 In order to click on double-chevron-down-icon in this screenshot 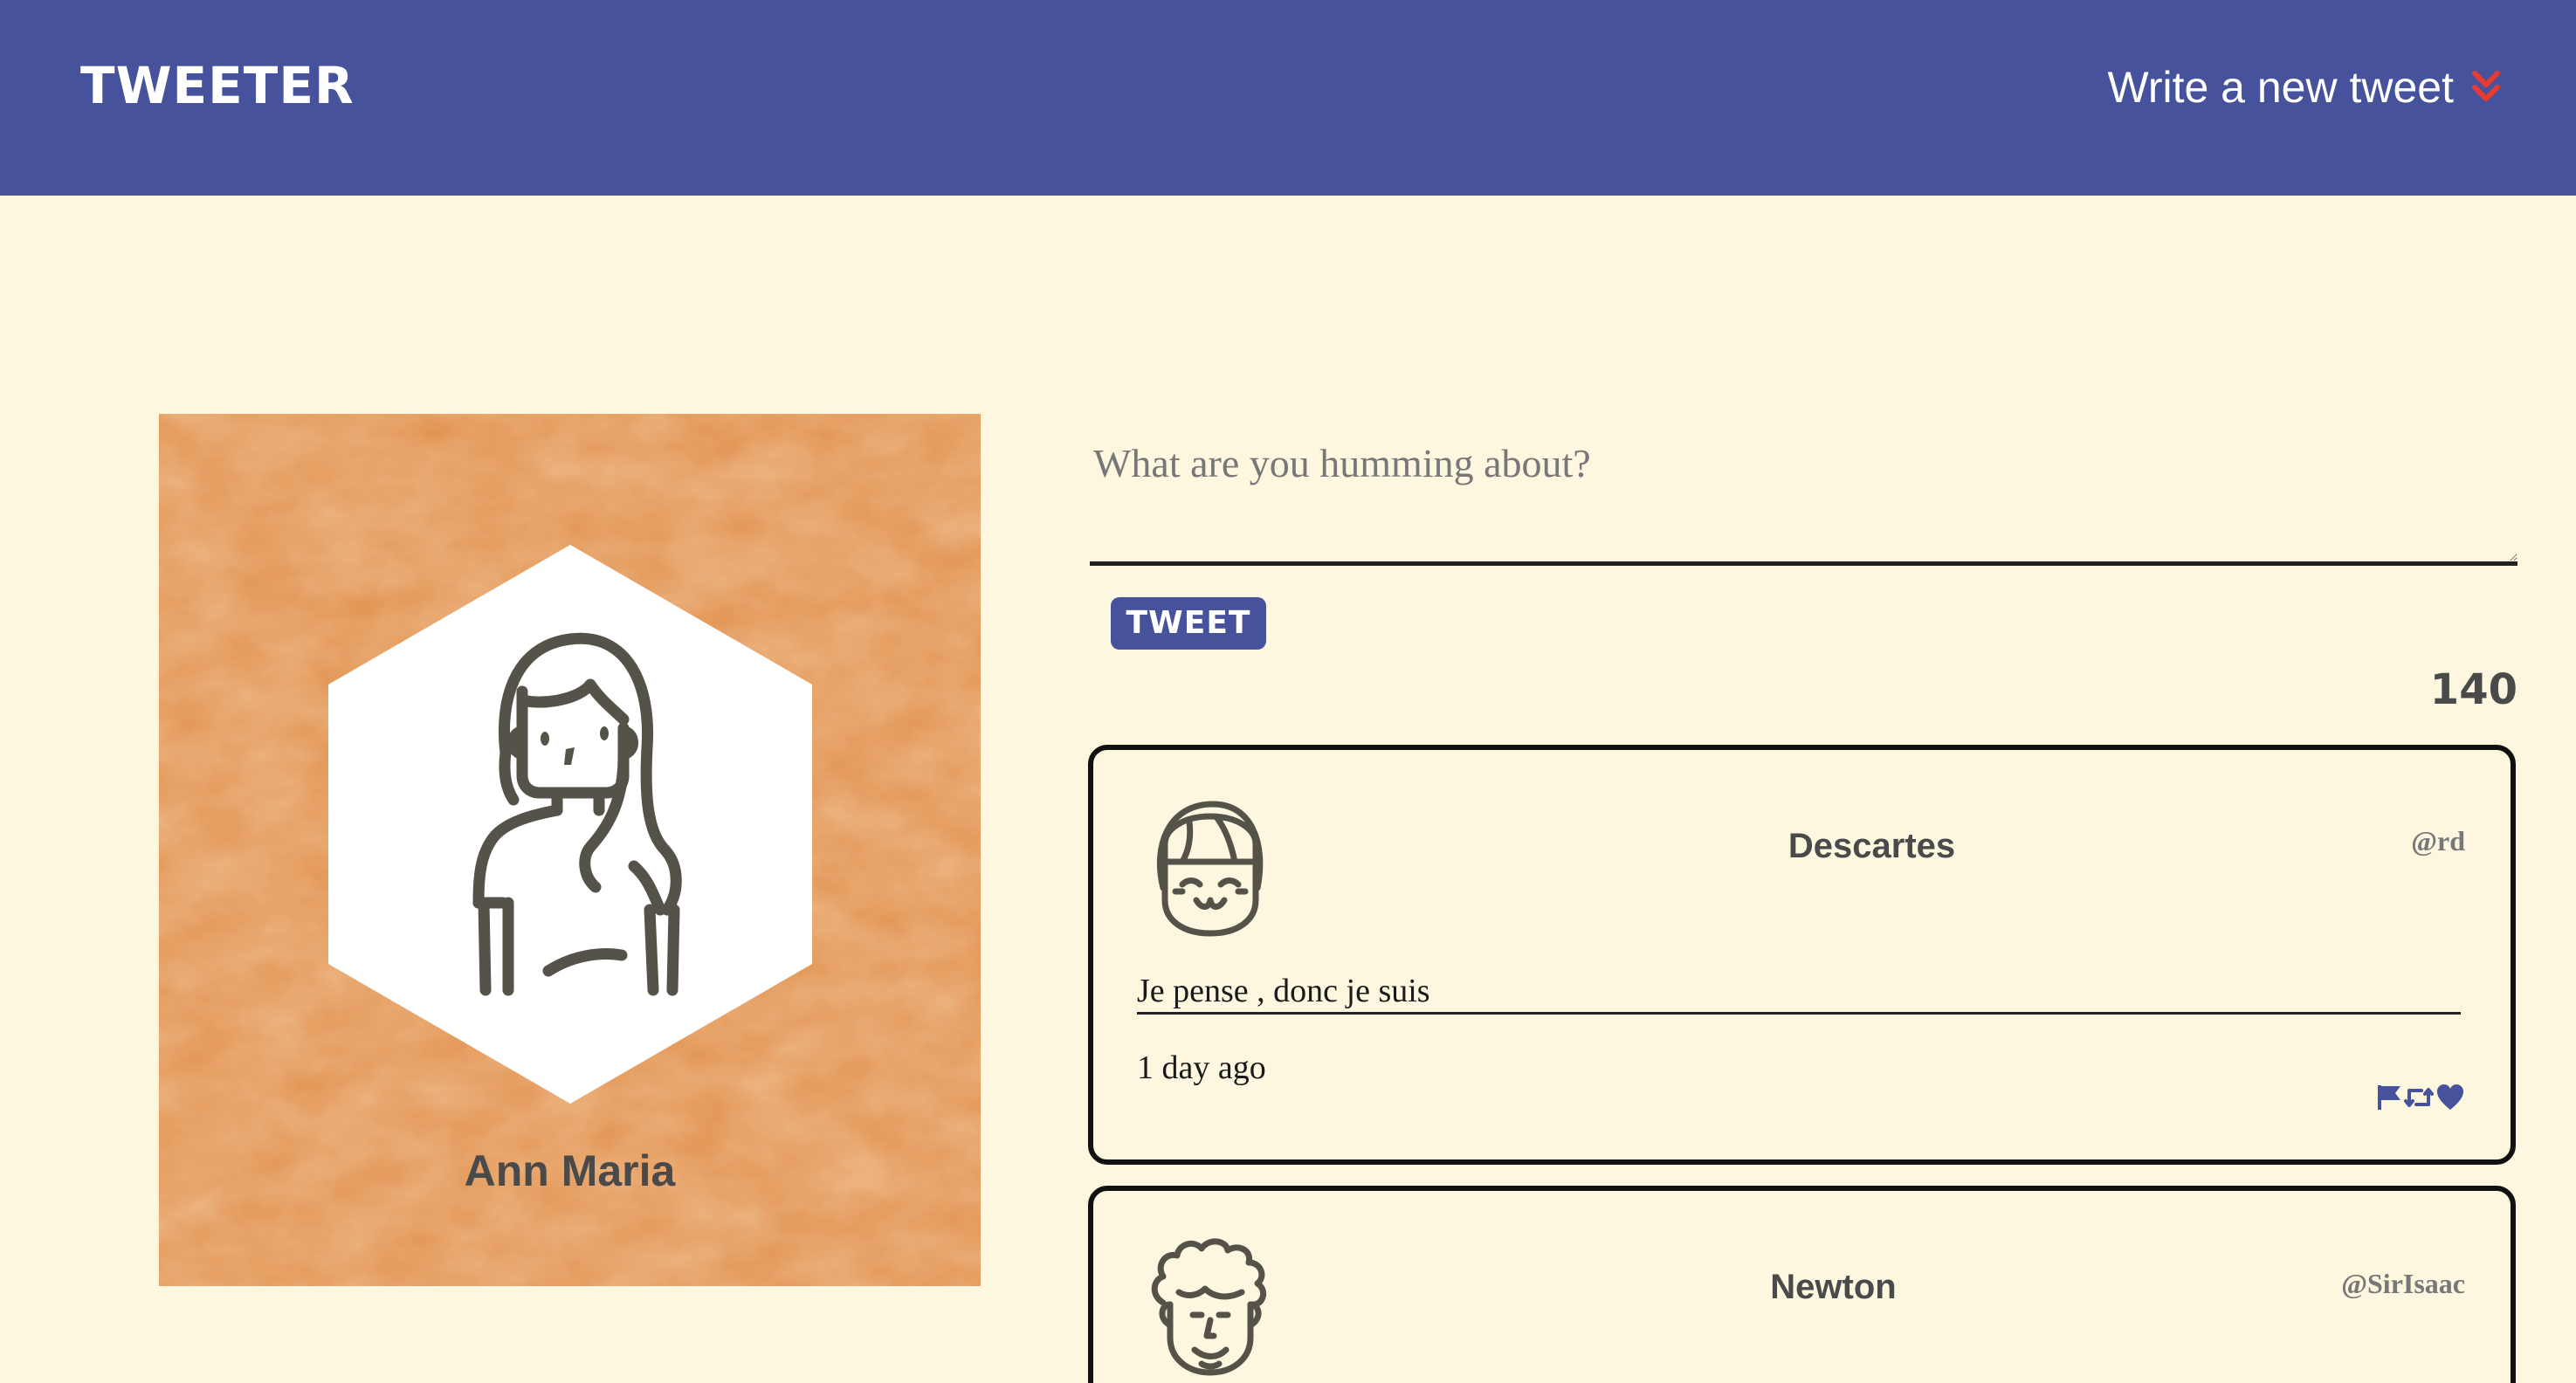, I will do `click(2486, 86)`.